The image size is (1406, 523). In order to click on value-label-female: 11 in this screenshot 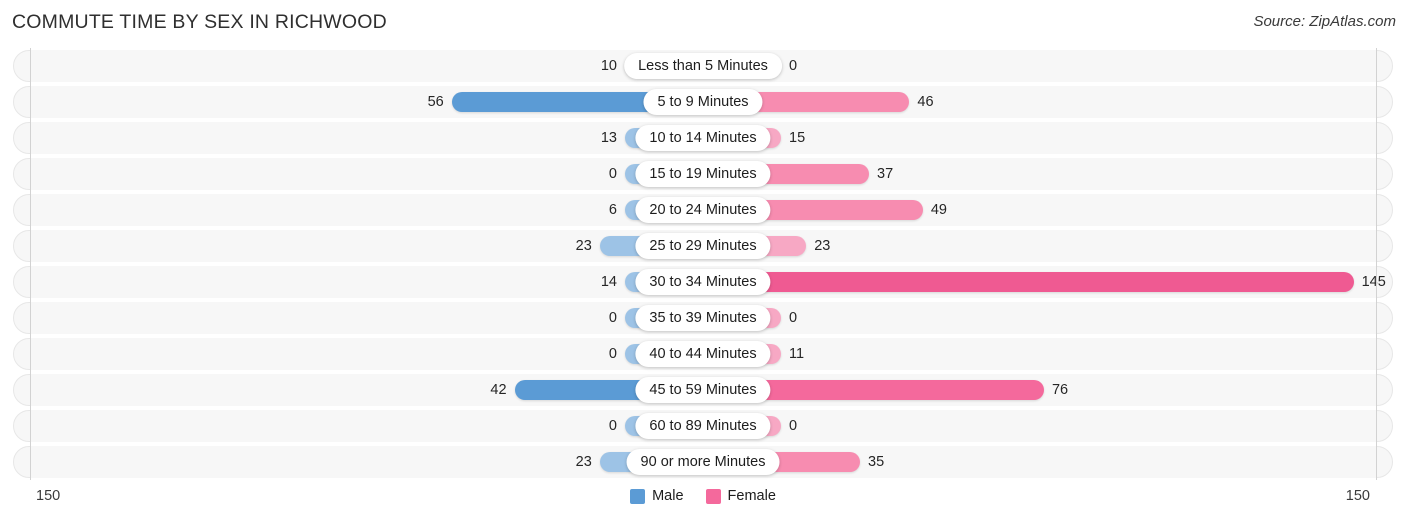, I will do `click(797, 354)`.